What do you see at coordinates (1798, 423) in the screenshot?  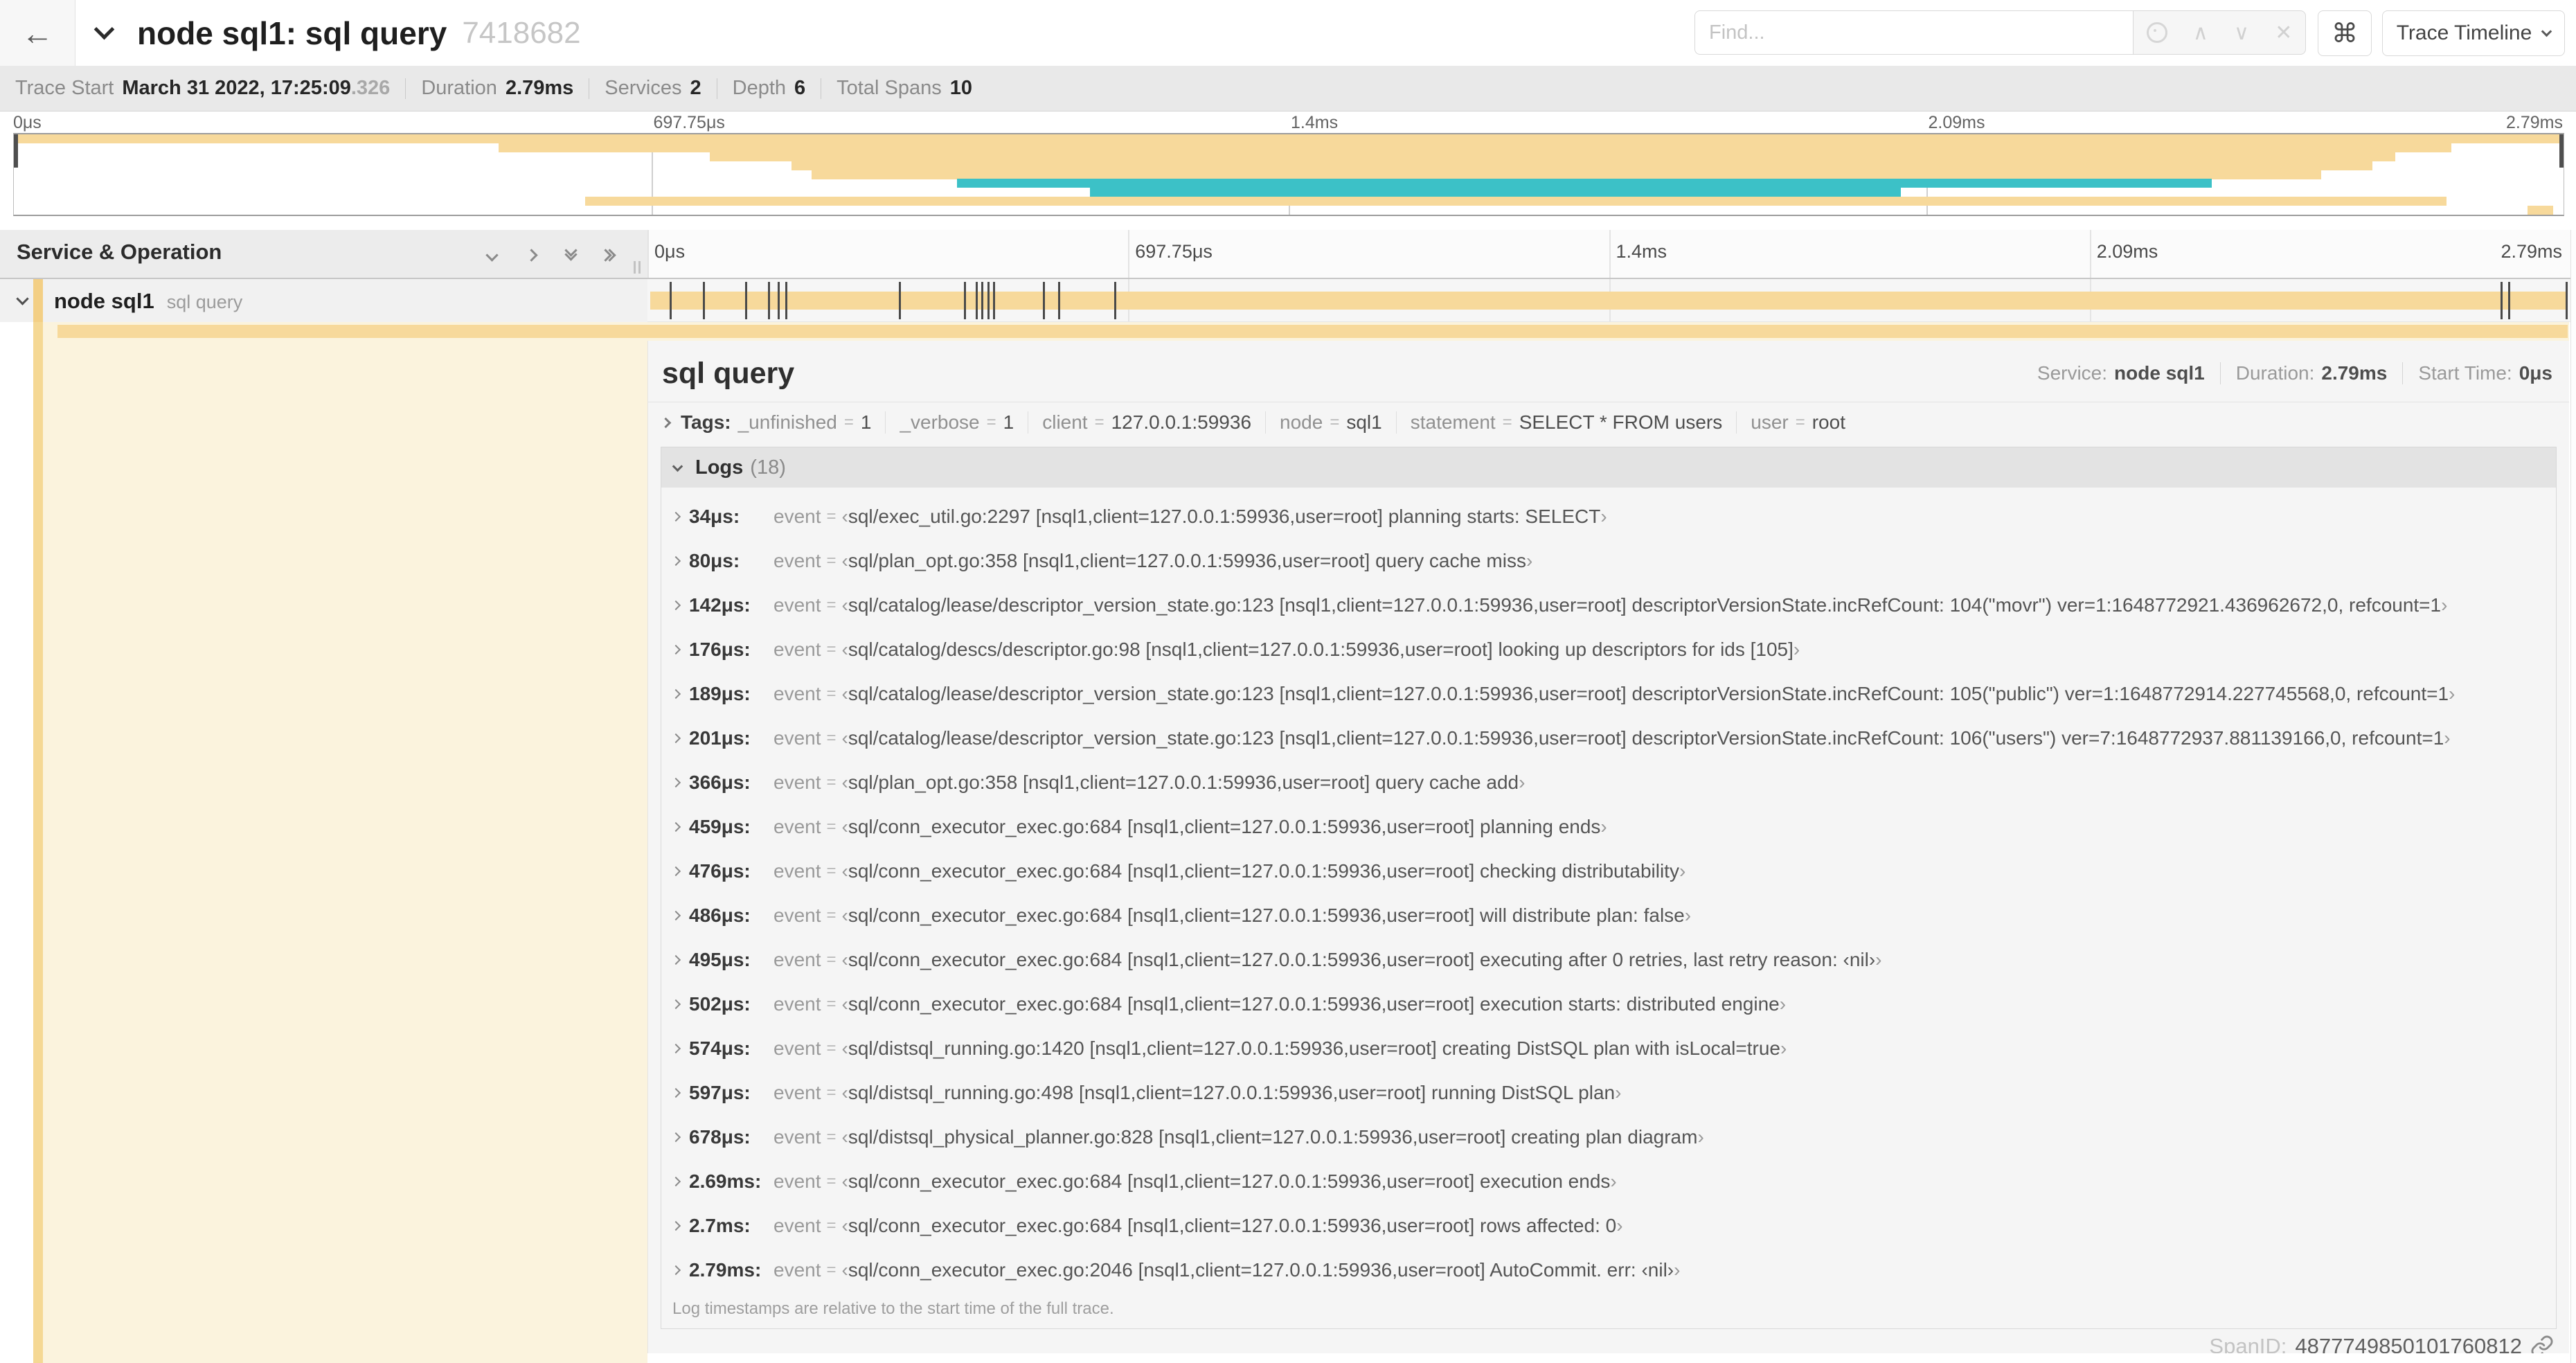 I see `tag-item: user = root` at bounding box center [1798, 423].